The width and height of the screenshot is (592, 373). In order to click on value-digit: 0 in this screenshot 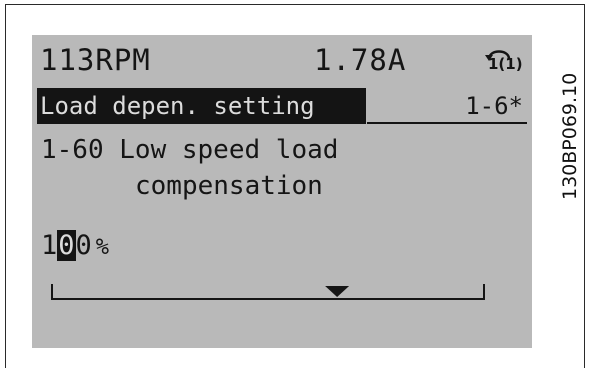, I will do `click(83, 245)`.